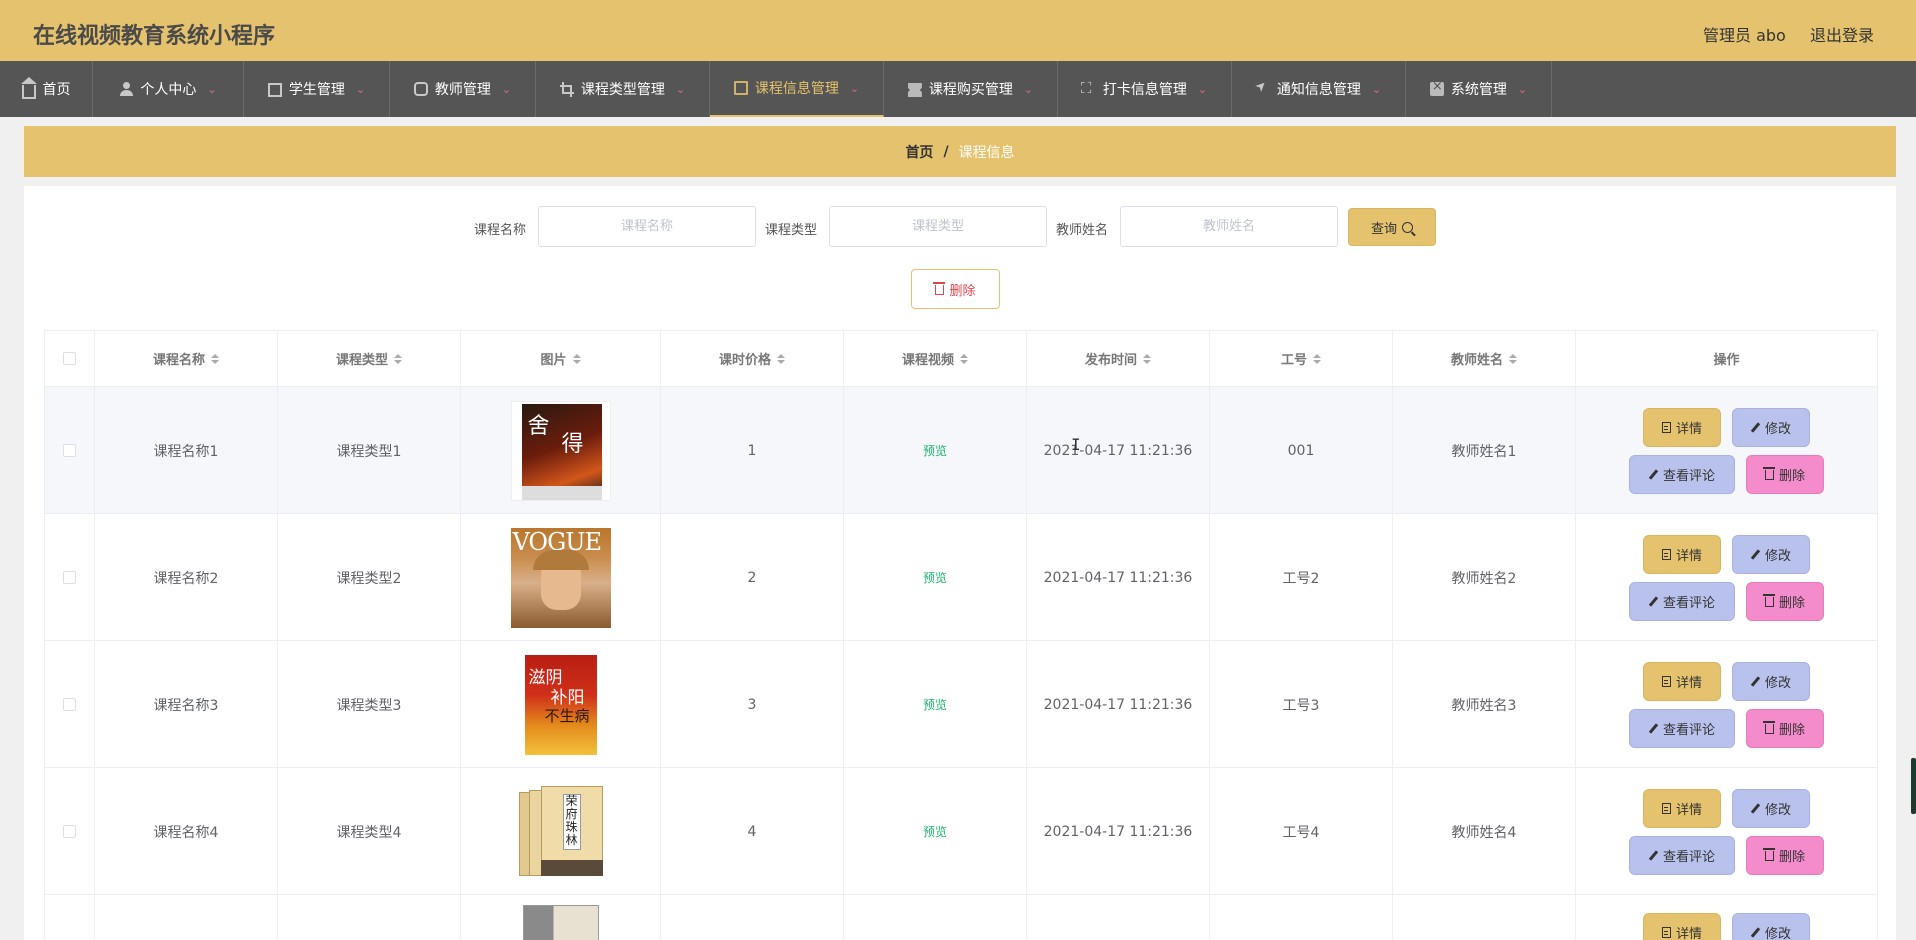 The image size is (1916, 940). Describe the element at coordinates (500, 230) in the screenshot. I see `course-name-label: 课程名称` at that location.